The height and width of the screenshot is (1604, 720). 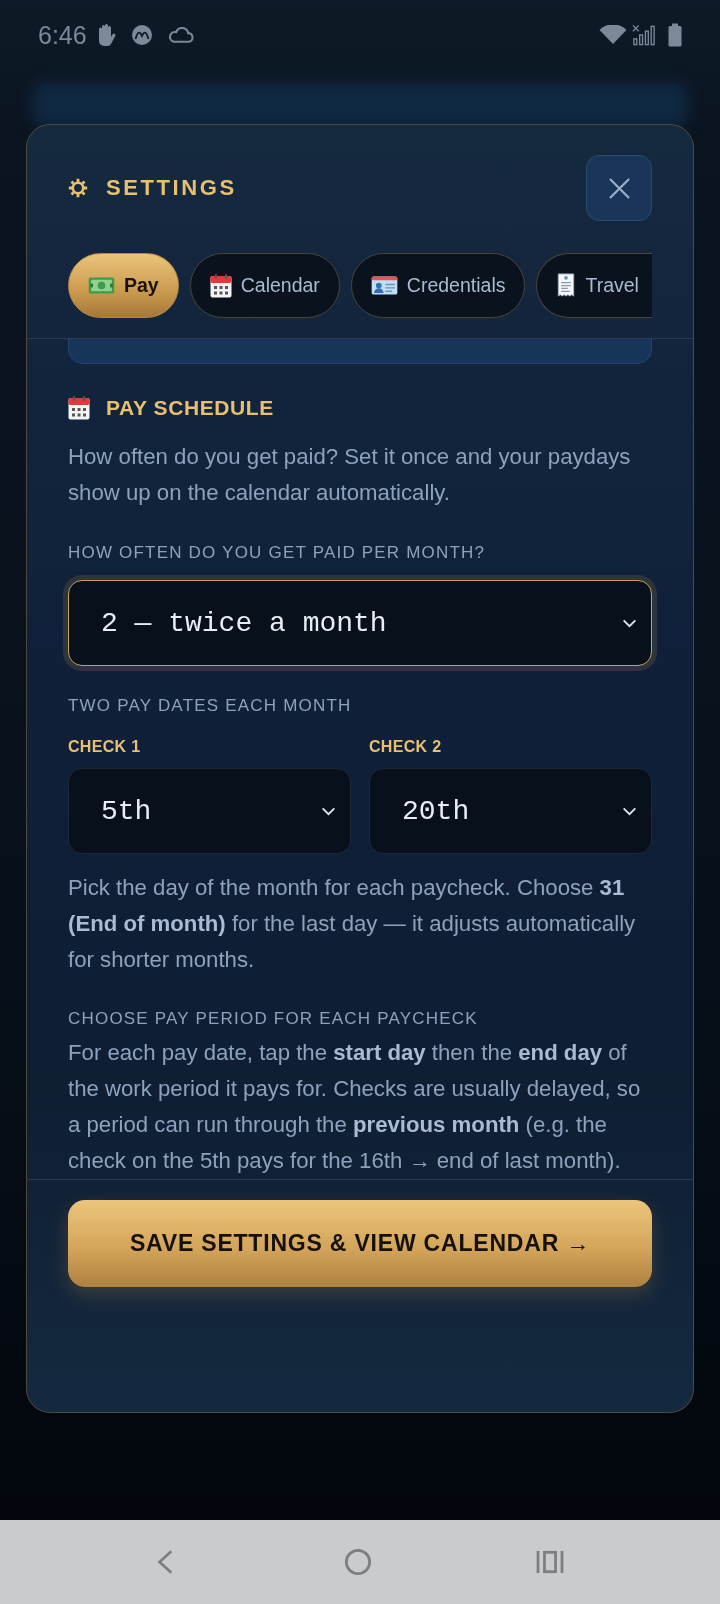 What do you see at coordinates (350, 475) in the screenshot?
I see `intro-text: How often do you get paid? Set it once and your paydays show up on the calendar automatically.` at bounding box center [350, 475].